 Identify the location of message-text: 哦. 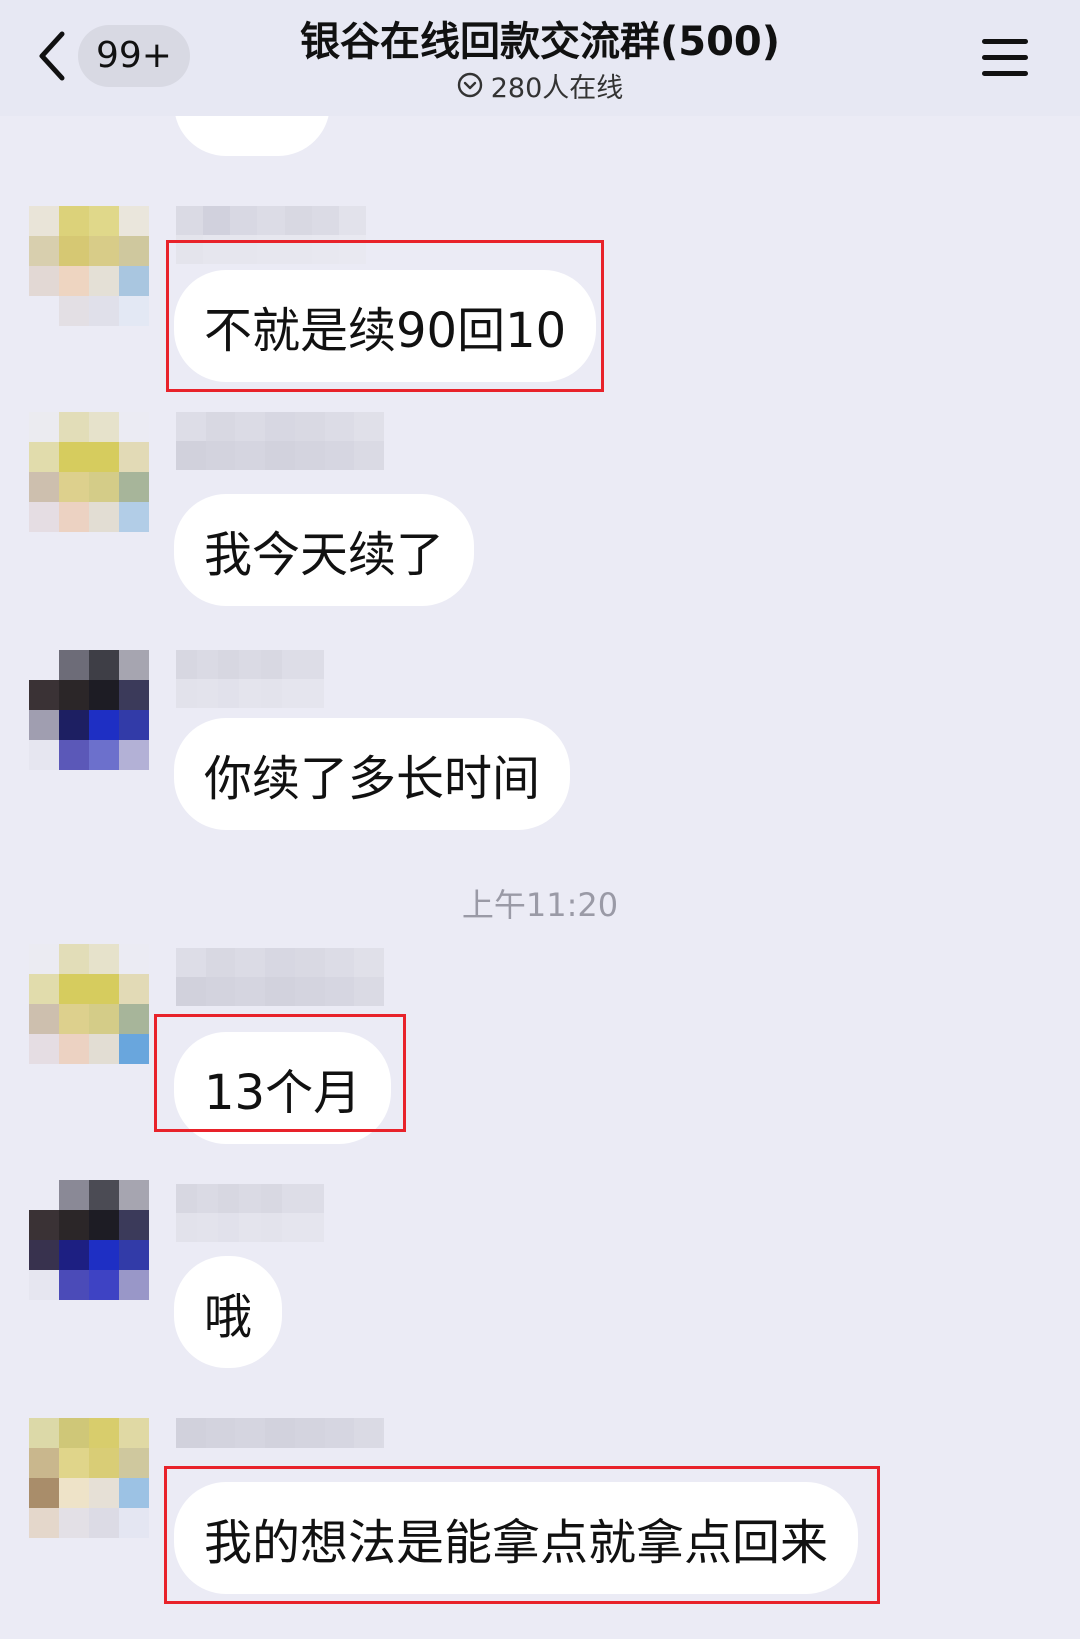
(228, 1317).